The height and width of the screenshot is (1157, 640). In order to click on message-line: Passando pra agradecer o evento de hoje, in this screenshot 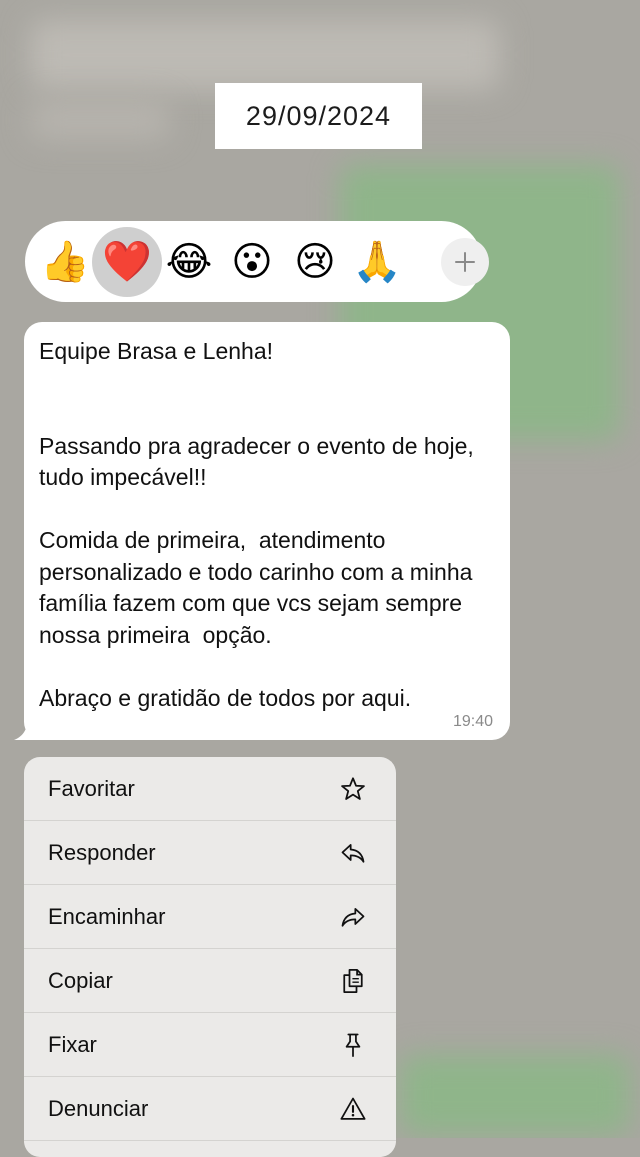, I will do `click(256, 445)`.